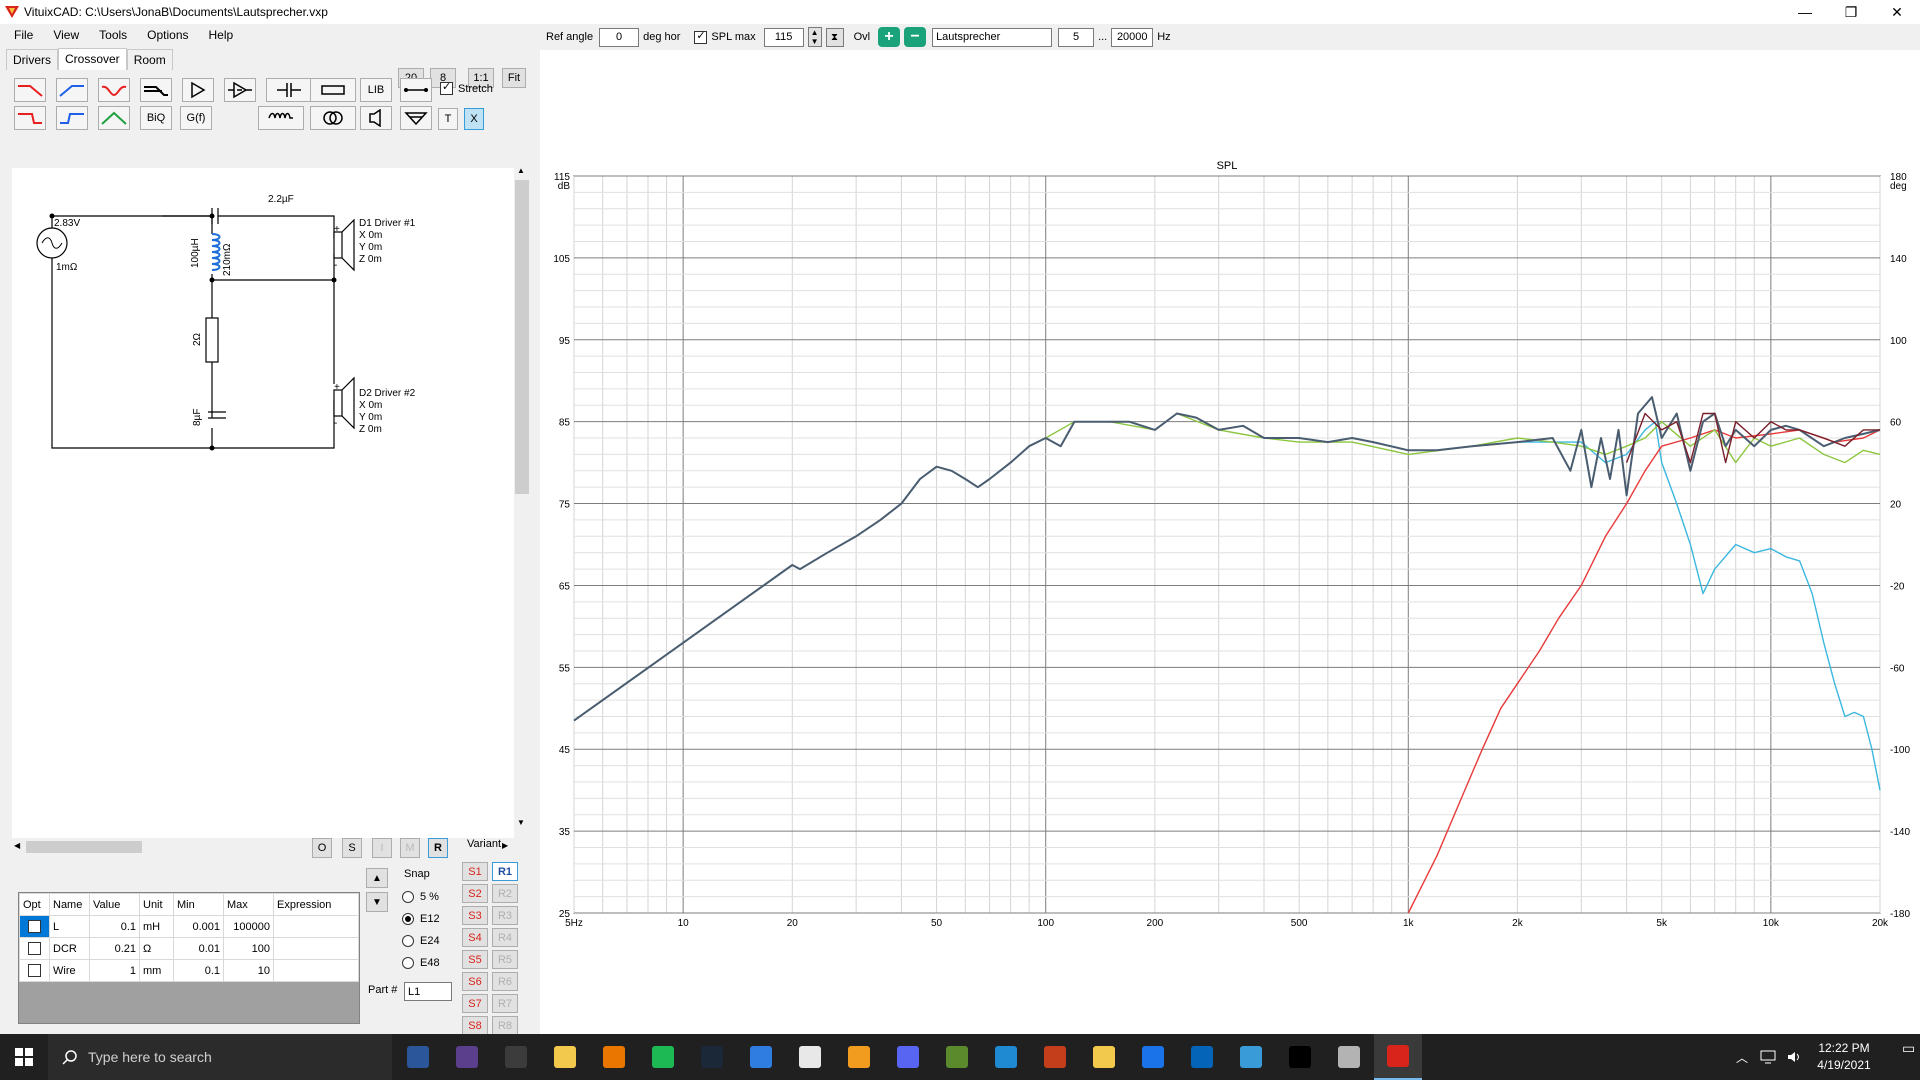  Describe the element at coordinates (338, 403) in the screenshot. I see `driver2-symbol` at that location.